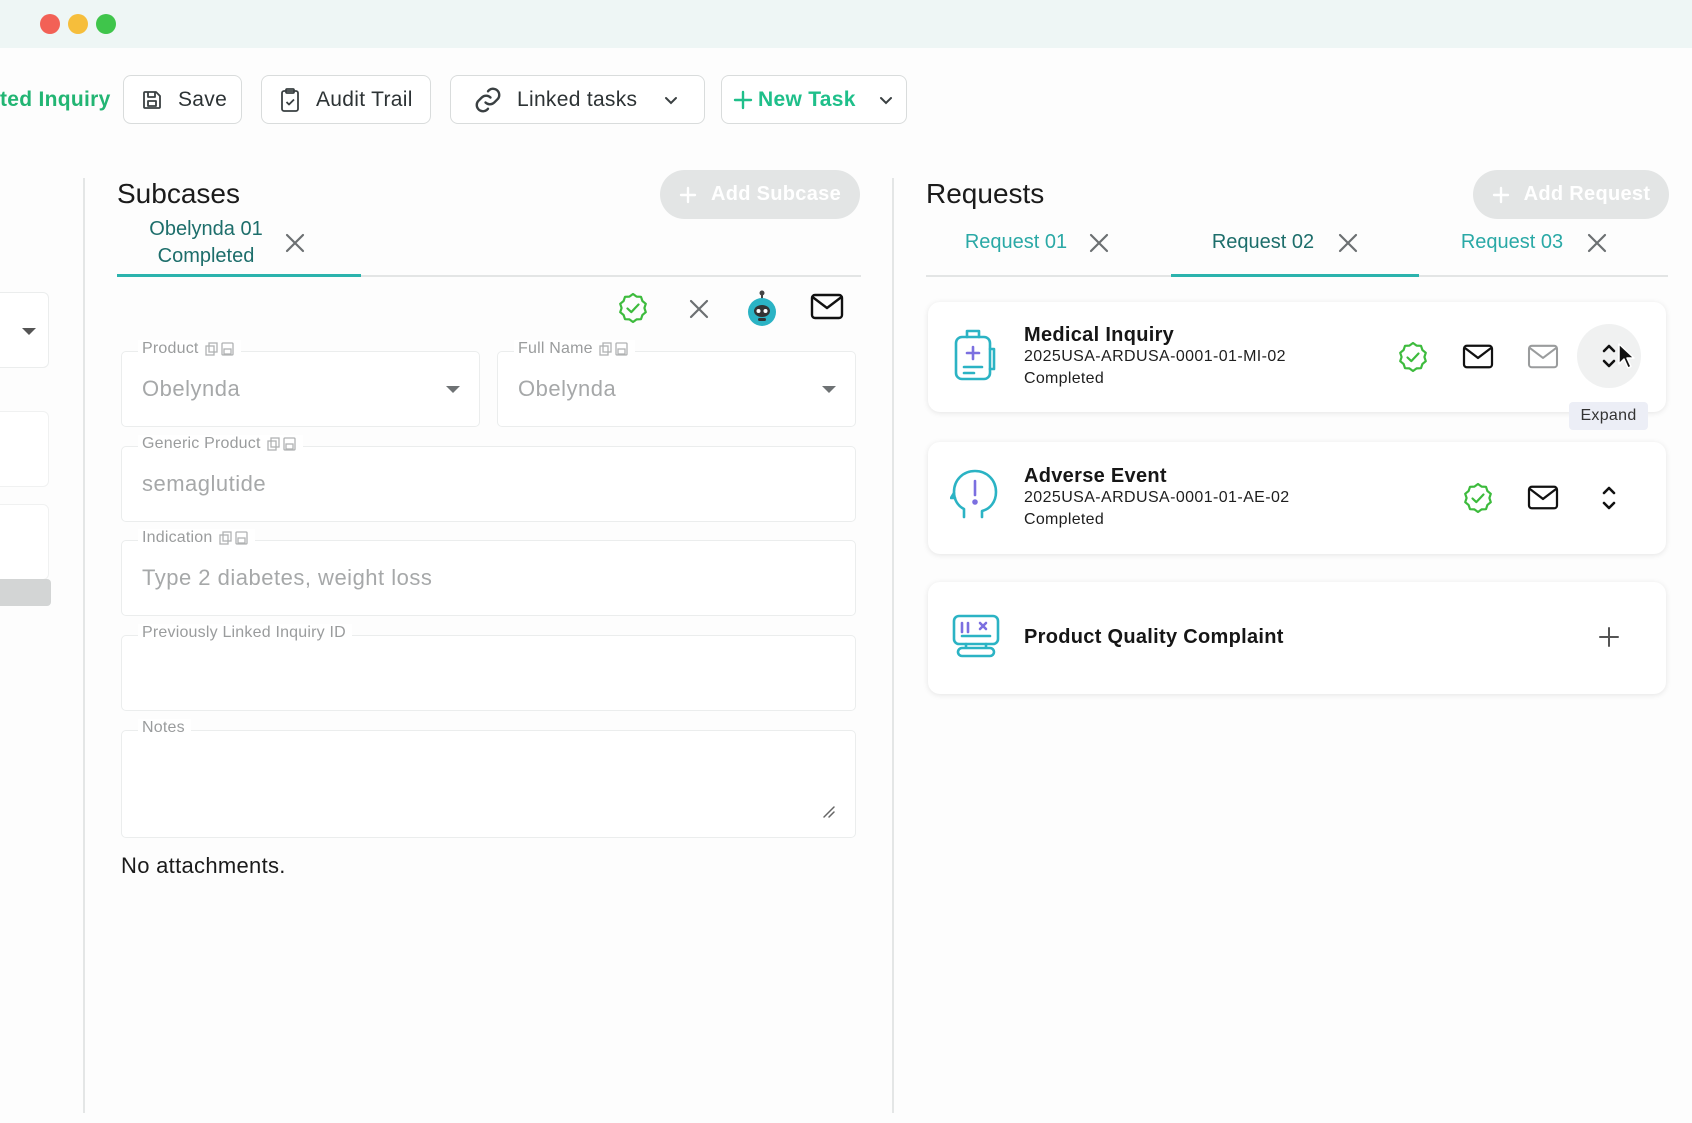  Describe the element at coordinates (191, 388) in the screenshot. I see `product-value: Obelynda` at that location.